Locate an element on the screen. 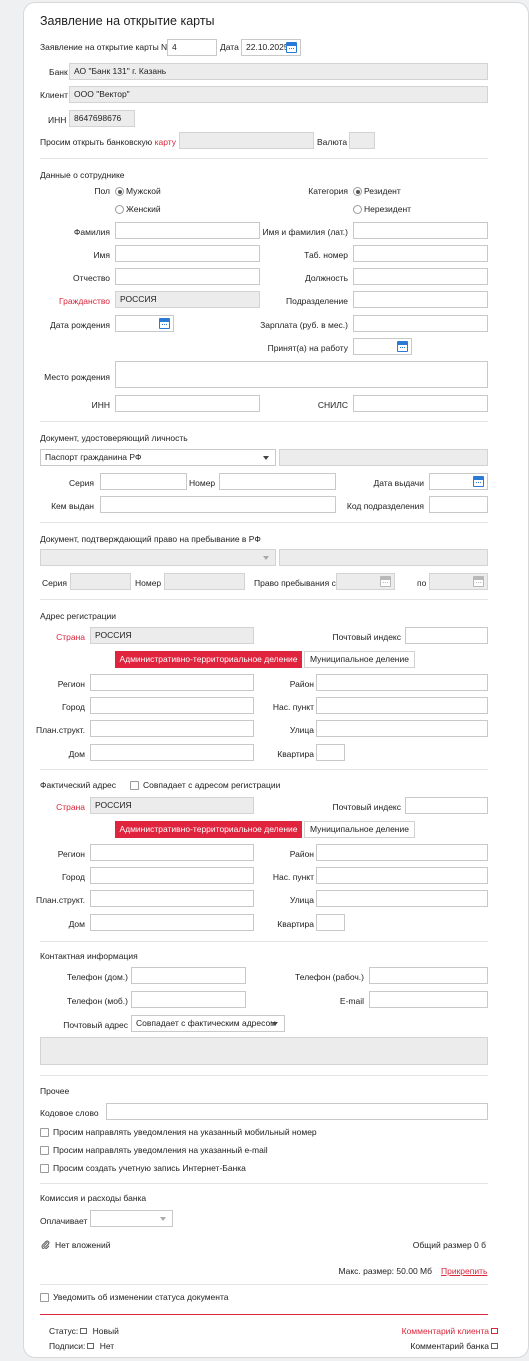  fact-apartment-input is located at coordinates (330, 922).